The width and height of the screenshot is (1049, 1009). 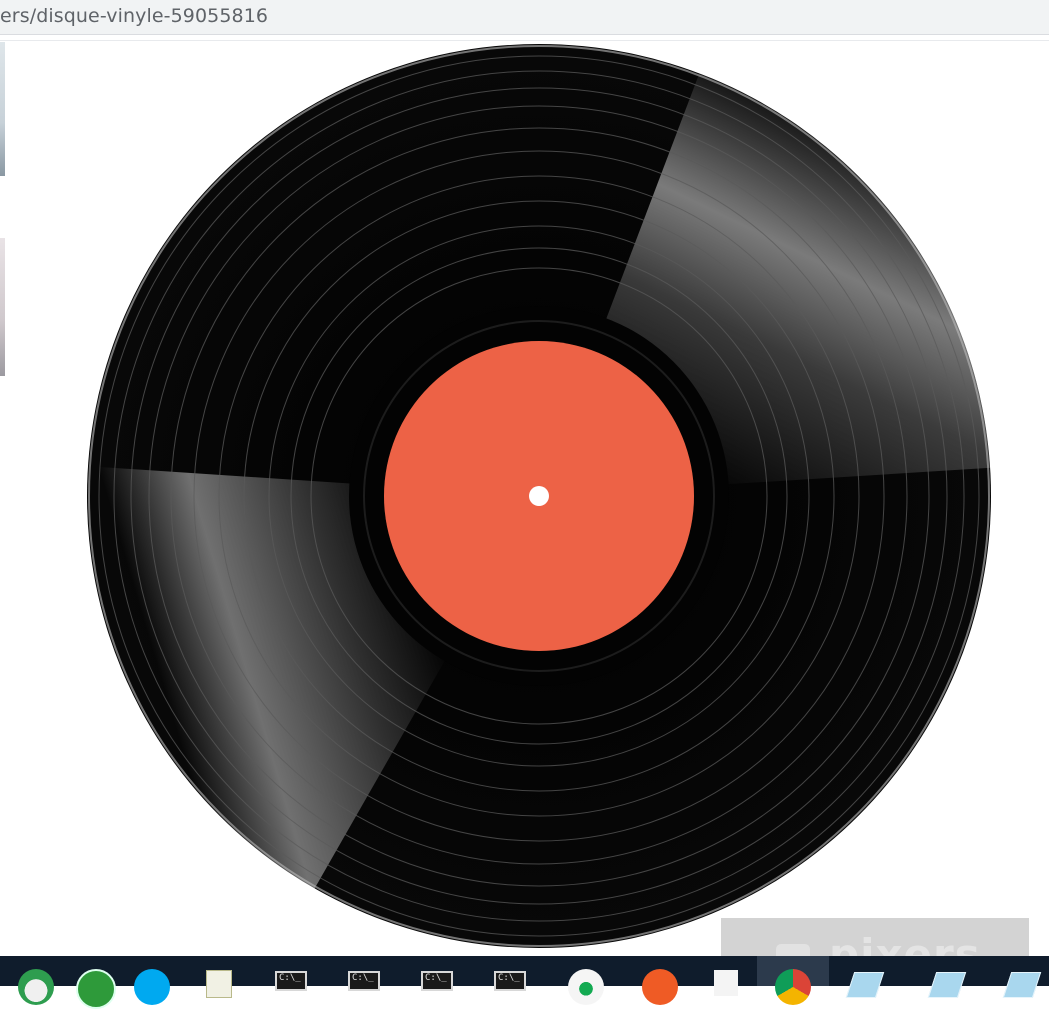 I want to click on notepad-pencil-icon, so click(x=219, y=984).